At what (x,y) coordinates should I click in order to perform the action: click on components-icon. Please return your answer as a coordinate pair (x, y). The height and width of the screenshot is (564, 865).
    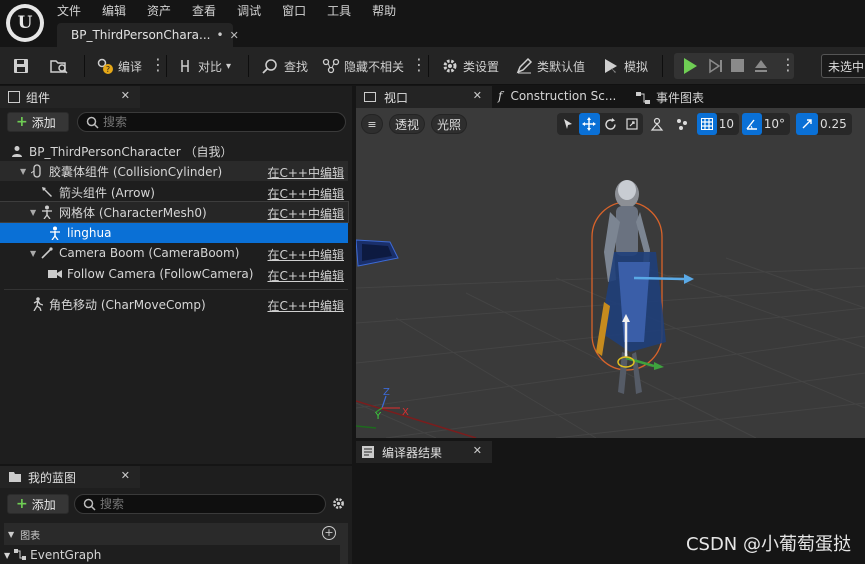
    Looking at the image, I should click on (14, 97).